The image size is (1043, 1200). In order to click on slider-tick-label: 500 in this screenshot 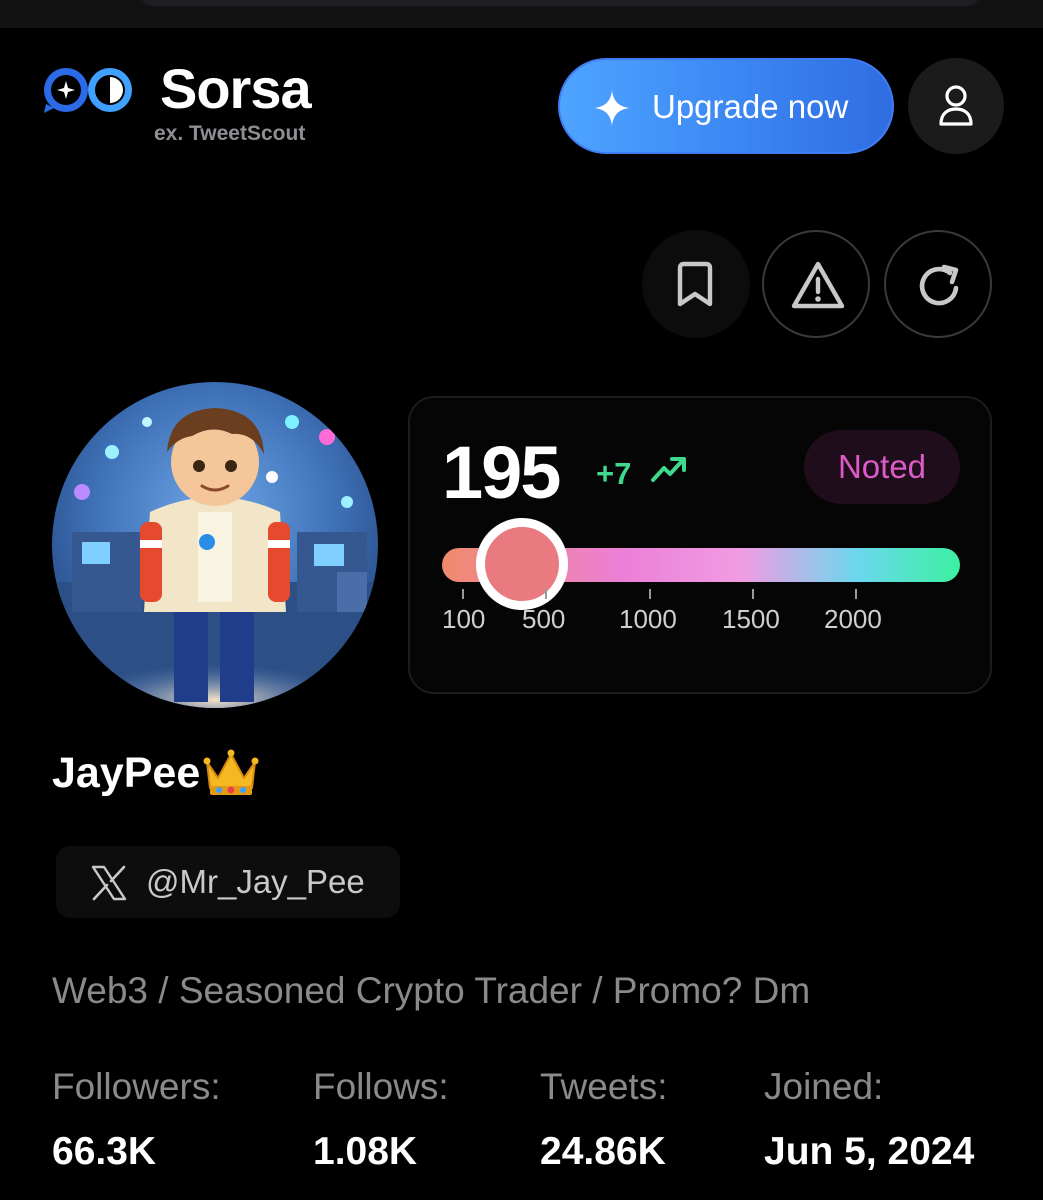, I will do `click(544, 619)`.